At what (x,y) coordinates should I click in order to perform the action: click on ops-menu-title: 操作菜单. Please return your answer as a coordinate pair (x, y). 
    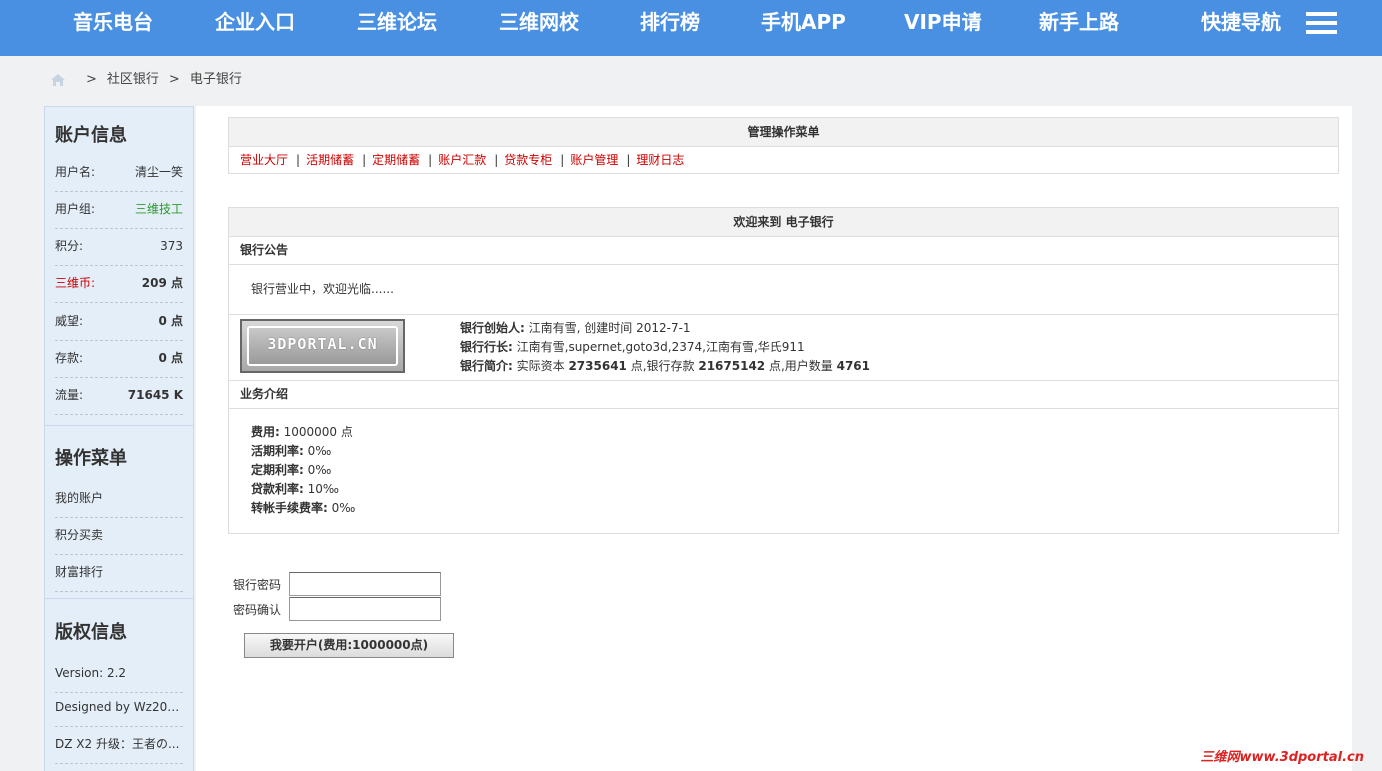
    Looking at the image, I should click on (91, 458).